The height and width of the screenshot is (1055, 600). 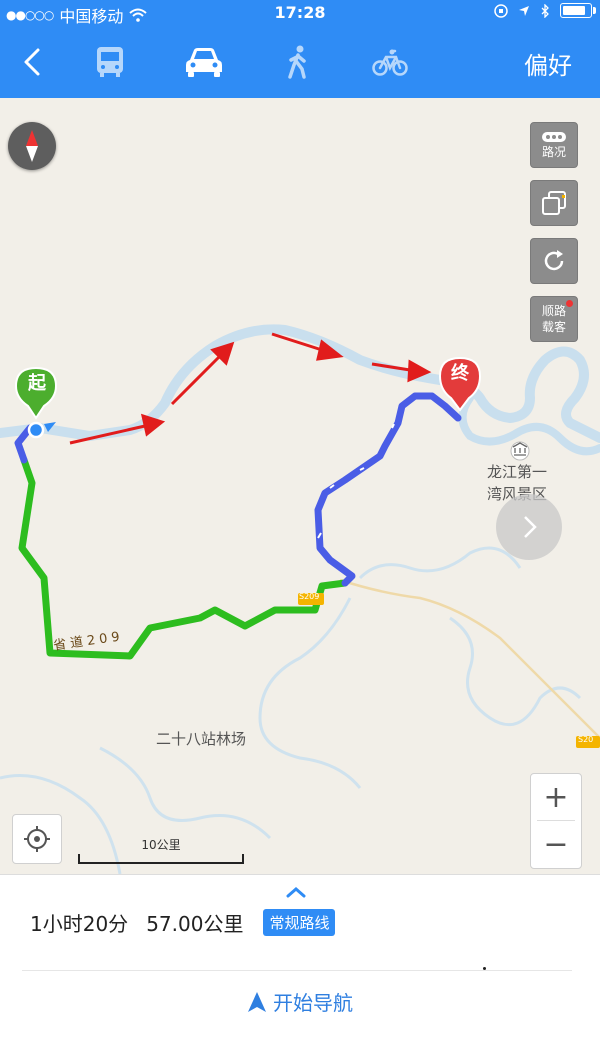 What do you see at coordinates (313, 1001) in the screenshot?
I see `start-navigation-label: 开始导航` at bounding box center [313, 1001].